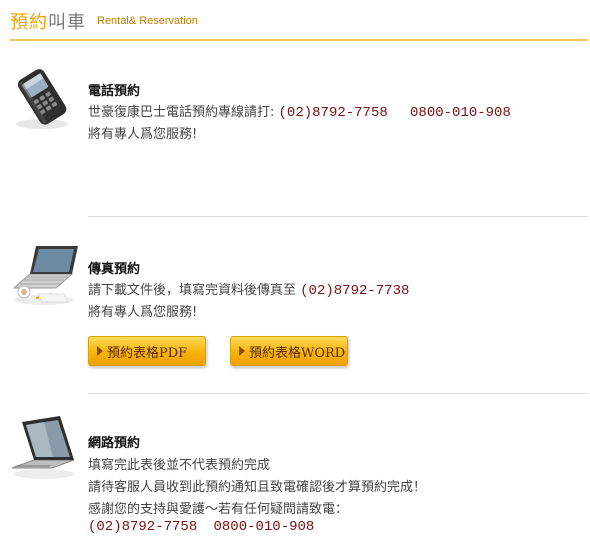 The height and width of the screenshot is (555, 590). Describe the element at coordinates (143, 527) in the screenshot. I see `web-phone-number-1: (02)8792-7758` at that location.